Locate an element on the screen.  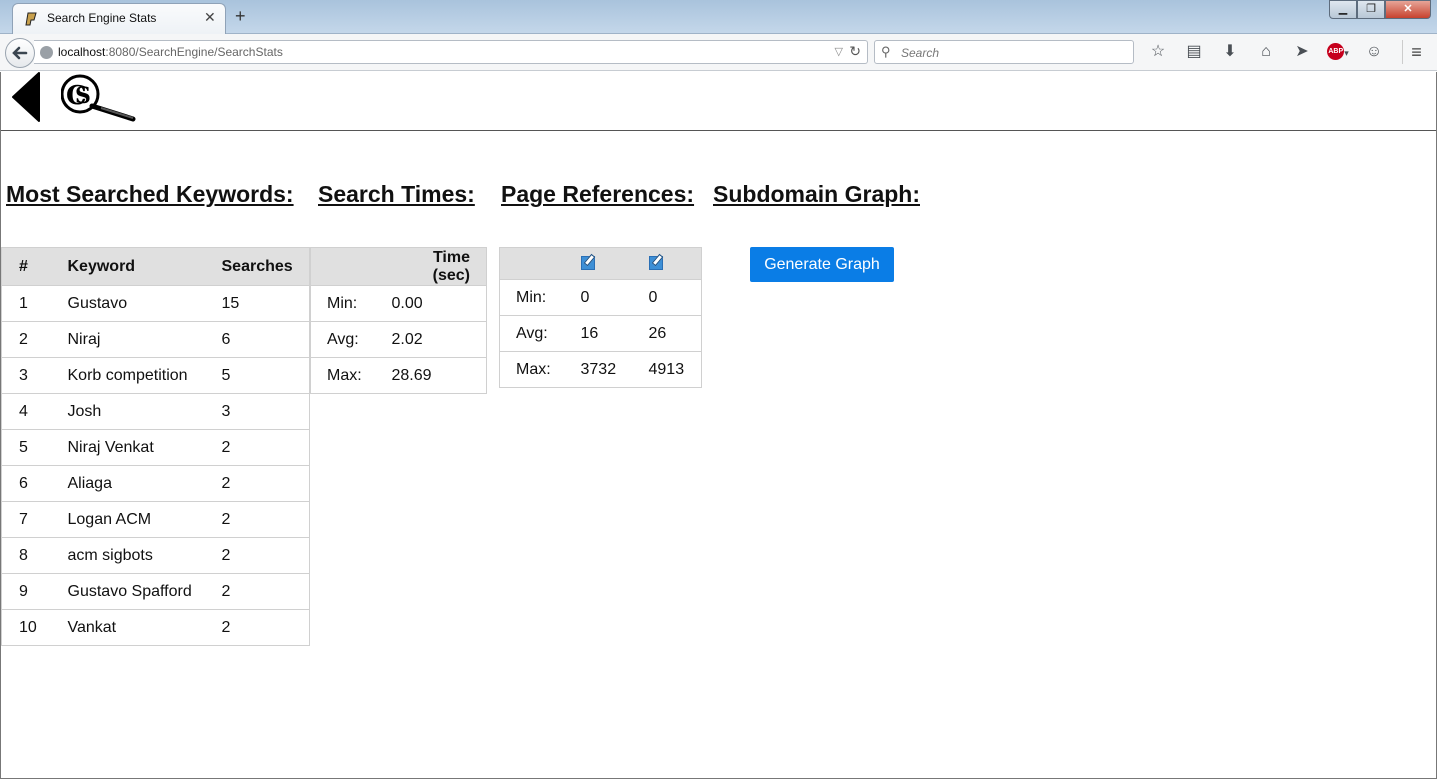
search-bar: ⚲ Search is located at coordinates (1004, 52).